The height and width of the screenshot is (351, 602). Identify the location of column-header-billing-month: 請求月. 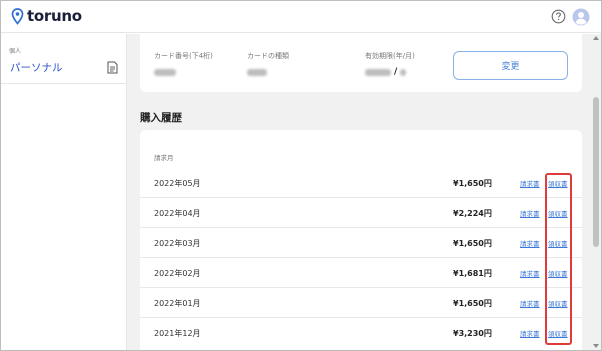
(164, 158).